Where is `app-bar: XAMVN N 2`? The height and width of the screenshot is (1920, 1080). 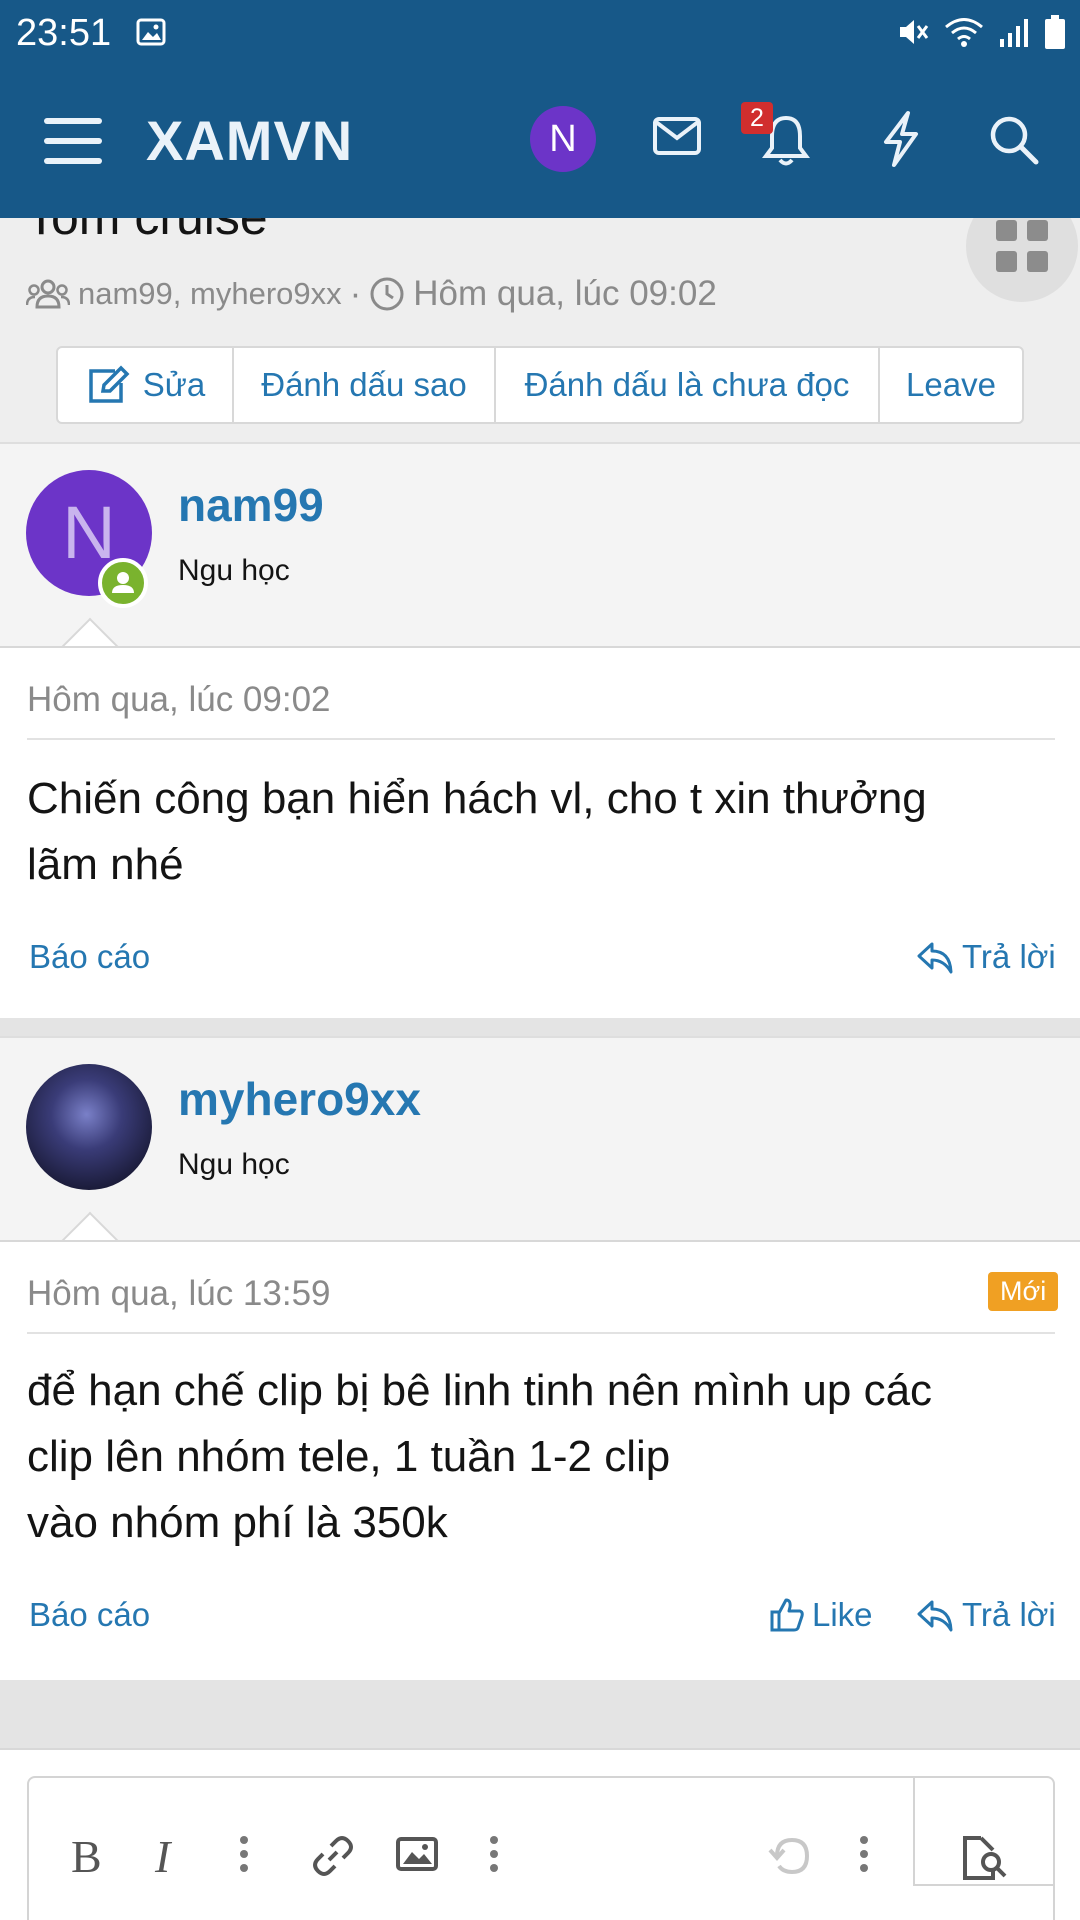
app-bar: XAMVN N 2 is located at coordinates (540, 141).